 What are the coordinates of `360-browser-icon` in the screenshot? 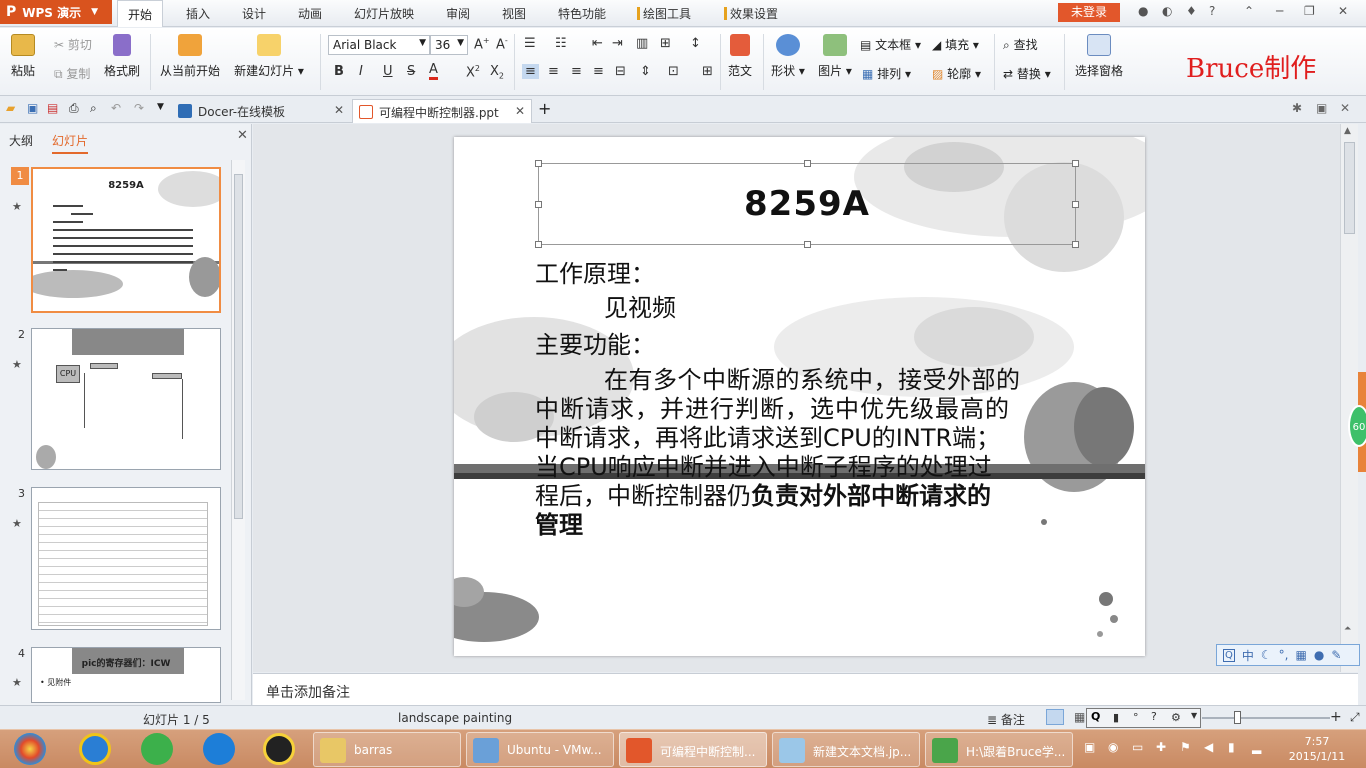 It's located at (157, 749).